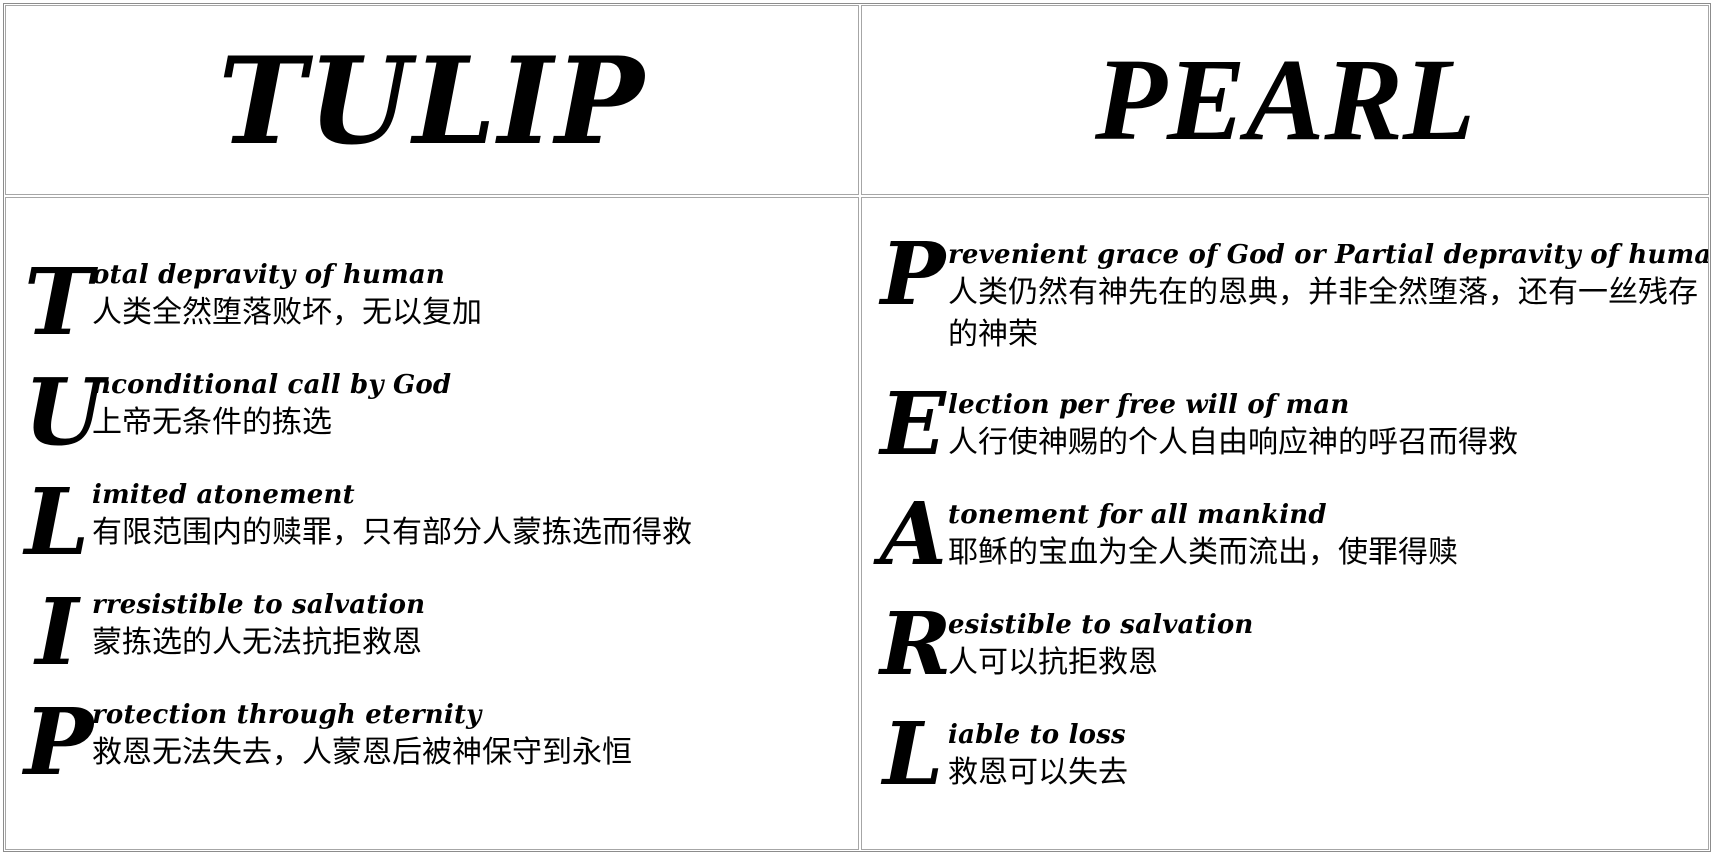 The width and height of the screenshot is (1716, 857). I want to click on chinese-text: 蒙拣选的人无法抗拒救恩, so click(257, 642).